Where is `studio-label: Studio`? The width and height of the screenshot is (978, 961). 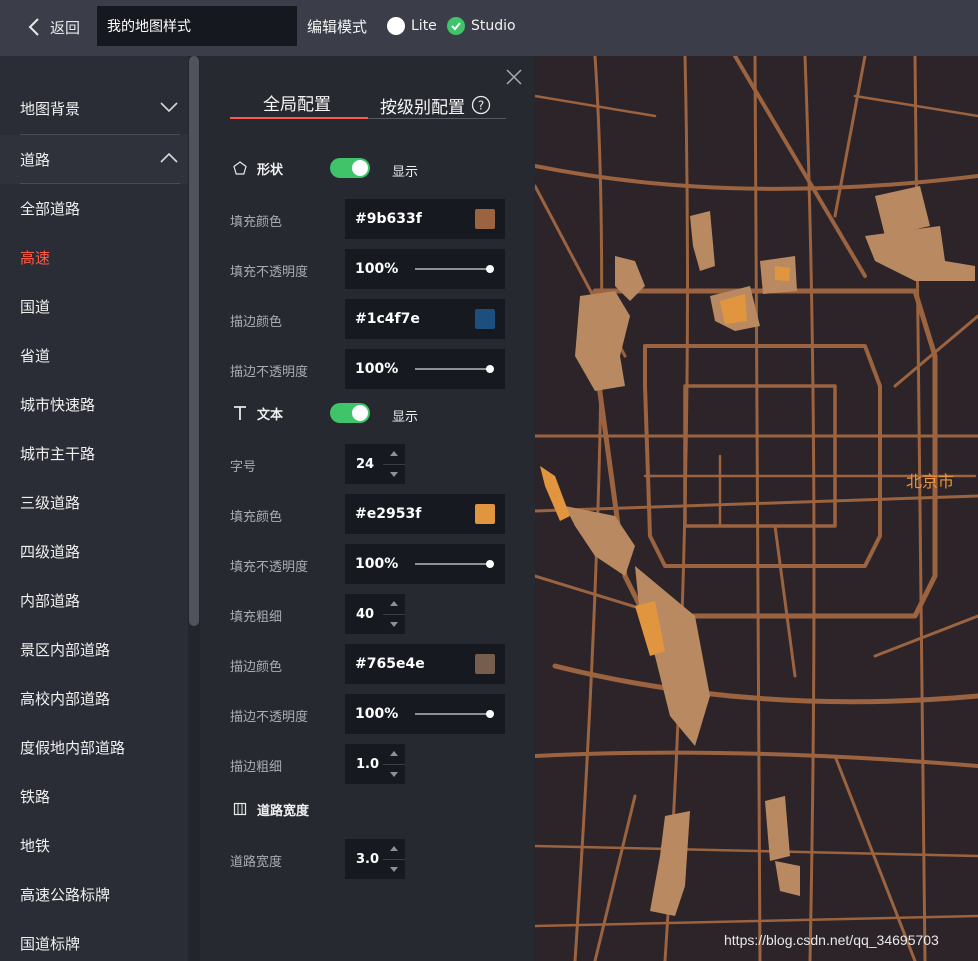 studio-label: Studio is located at coordinates (493, 26).